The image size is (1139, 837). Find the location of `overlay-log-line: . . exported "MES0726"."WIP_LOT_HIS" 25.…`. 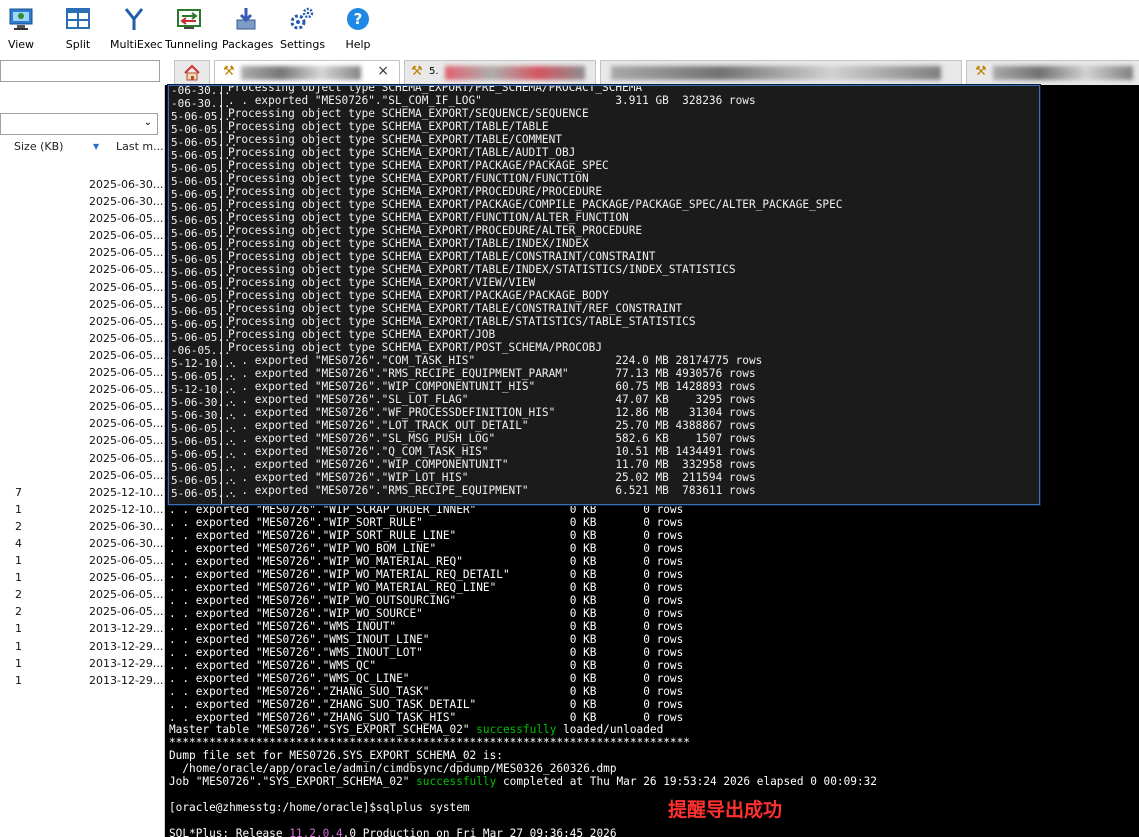

overlay-log-line: . . exported "MES0726"."WIP_LOT_HIS" 25.… is located at coordinates (492, 477).